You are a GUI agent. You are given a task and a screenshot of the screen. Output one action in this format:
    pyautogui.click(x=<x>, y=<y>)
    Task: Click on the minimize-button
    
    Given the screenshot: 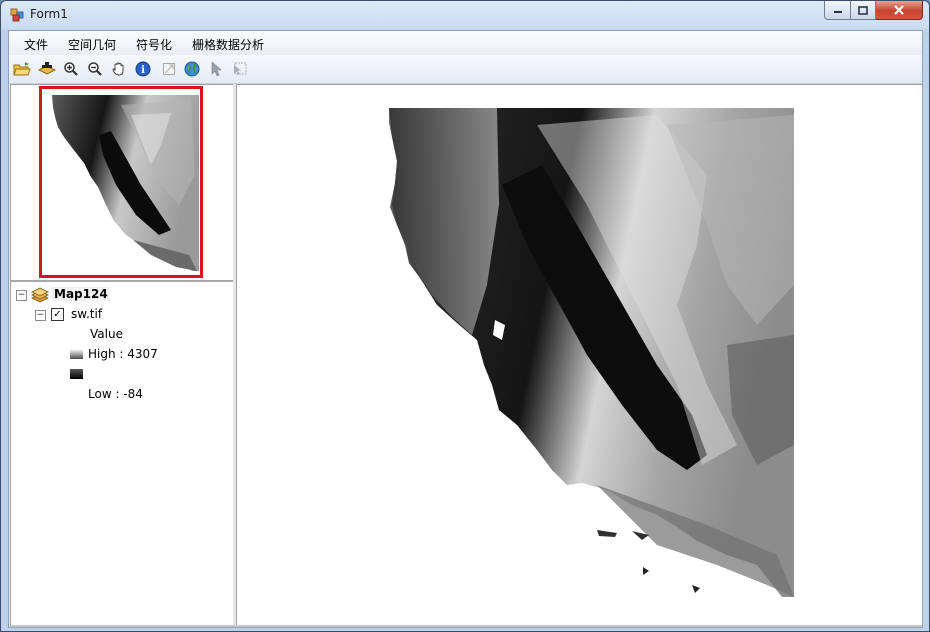 What is the action you would take?
    pyautogui.click(x=837, y=10)
    